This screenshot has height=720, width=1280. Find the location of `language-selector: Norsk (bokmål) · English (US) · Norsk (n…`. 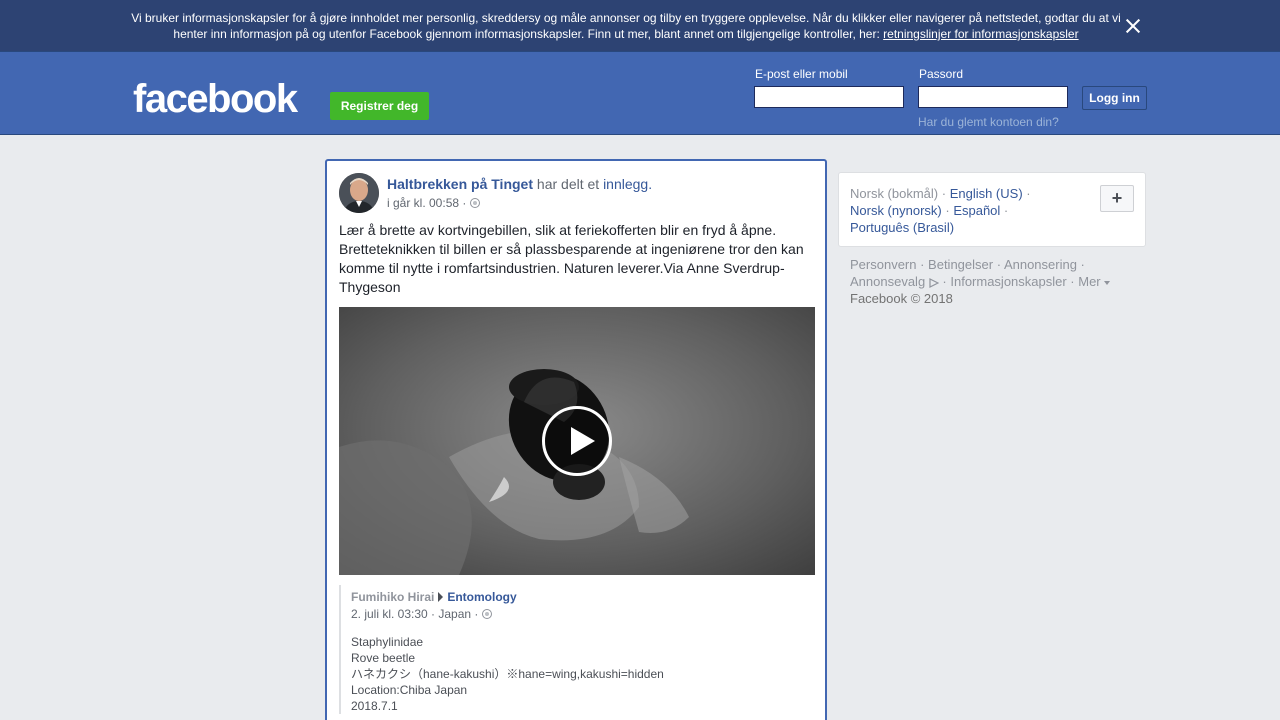

language-selector: Norsk (bokmål) · English (US) · Norsk (n… is located at coordinates (992, 209).